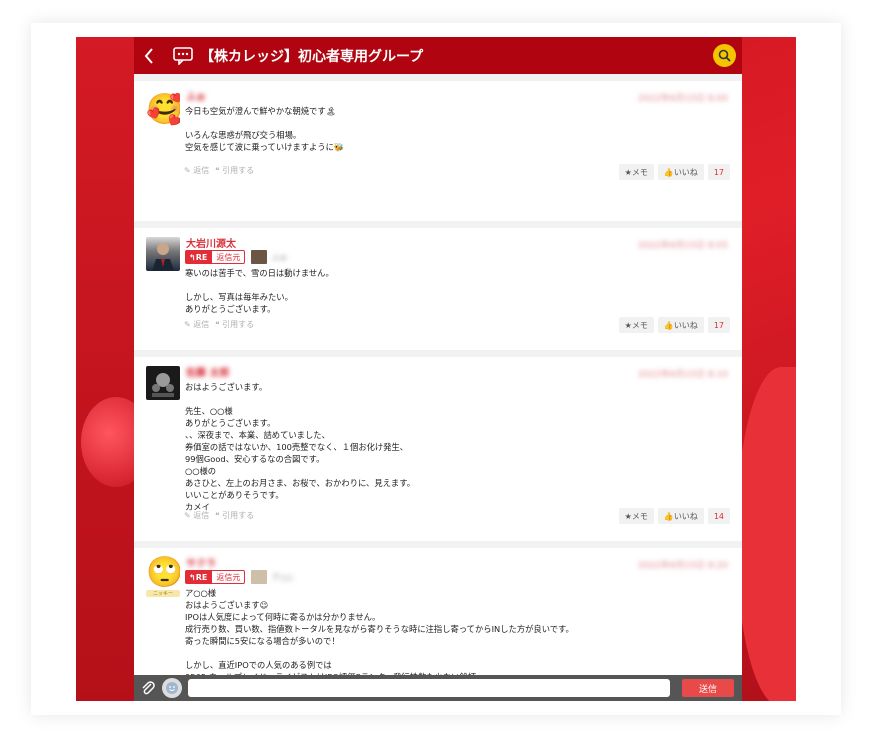 This screenshot has width=871, height=751. Describe the element at coordinates (201, 562) in the screenshot. I see `sender-name: サクラ` at that location.